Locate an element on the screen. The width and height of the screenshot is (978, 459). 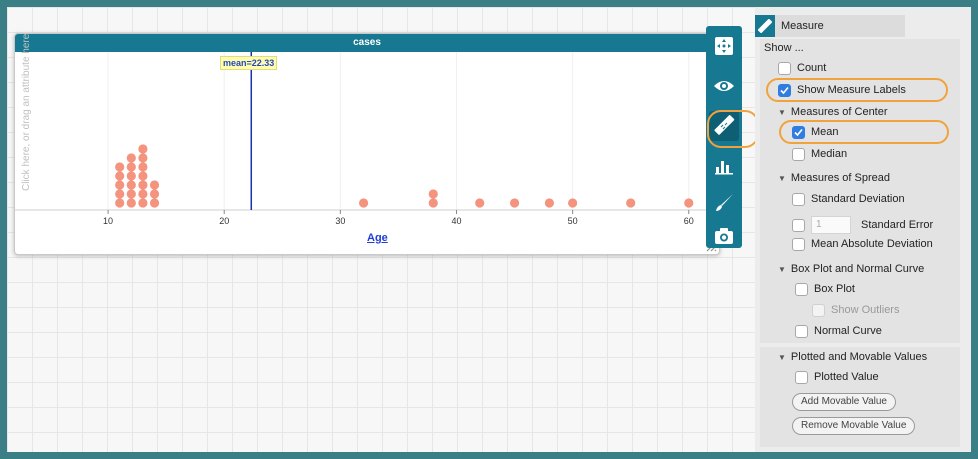
mad-option: Mean Absolute Deviation is located at coordinates (862, 244).